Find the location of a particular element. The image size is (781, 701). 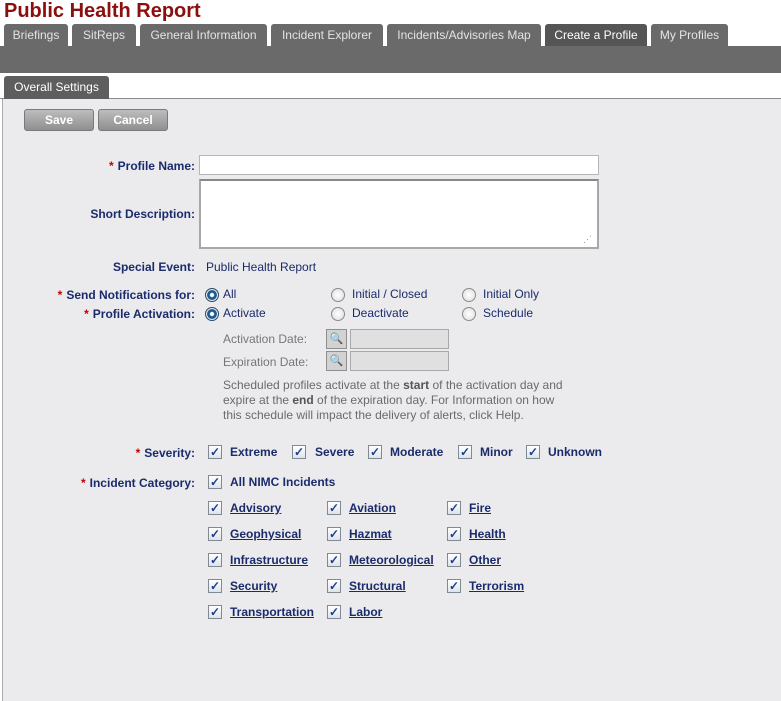

category-terrorism-link: Terrorism is located at coordinates (496, 586).